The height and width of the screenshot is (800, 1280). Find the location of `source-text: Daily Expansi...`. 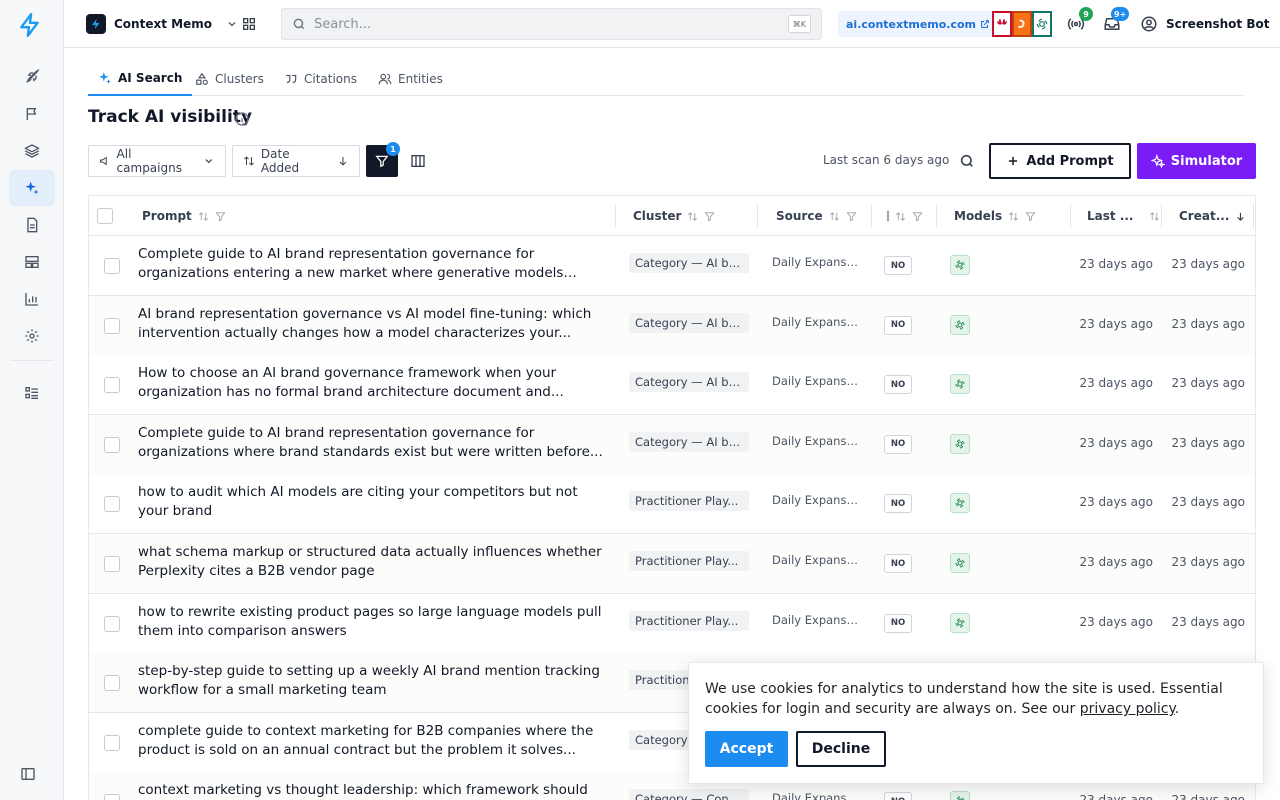

source-text: Daily Expansi... is located at coordinates (816, 560).